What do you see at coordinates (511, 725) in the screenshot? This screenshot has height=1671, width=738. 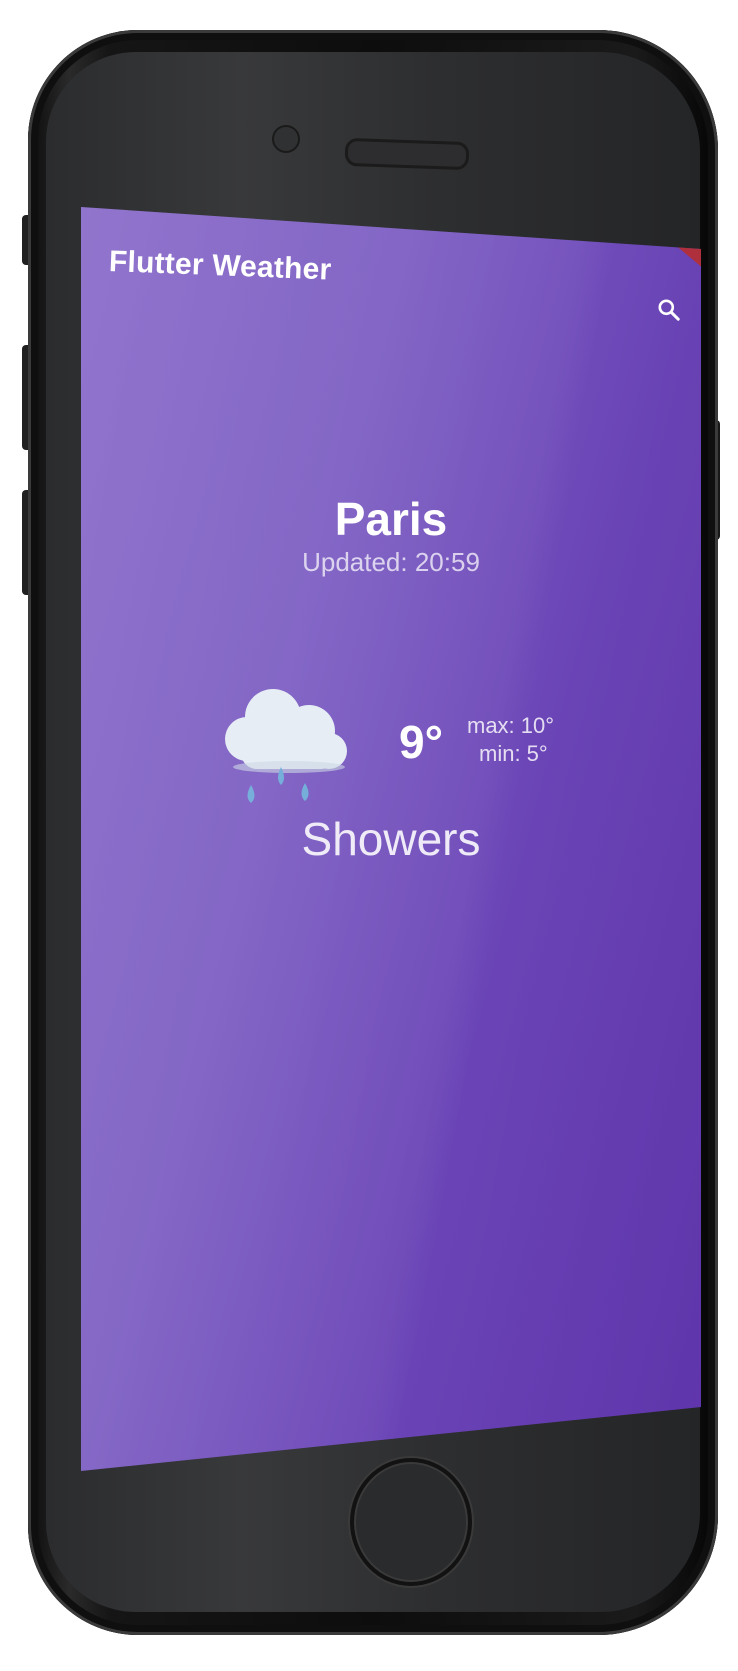 I see `max-temperature: max: 10°` at bounding box center [511, 725].